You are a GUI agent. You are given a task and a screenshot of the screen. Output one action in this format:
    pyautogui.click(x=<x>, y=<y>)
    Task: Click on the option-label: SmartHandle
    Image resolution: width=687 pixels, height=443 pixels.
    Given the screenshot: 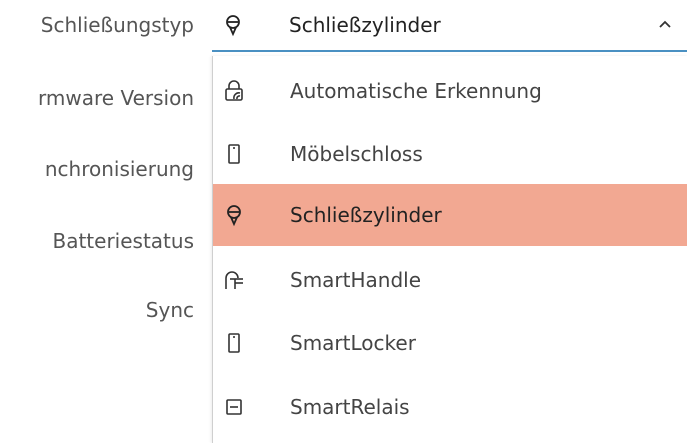 What is the action you would take?
    pyautogui.click(x=356, y=280)
    